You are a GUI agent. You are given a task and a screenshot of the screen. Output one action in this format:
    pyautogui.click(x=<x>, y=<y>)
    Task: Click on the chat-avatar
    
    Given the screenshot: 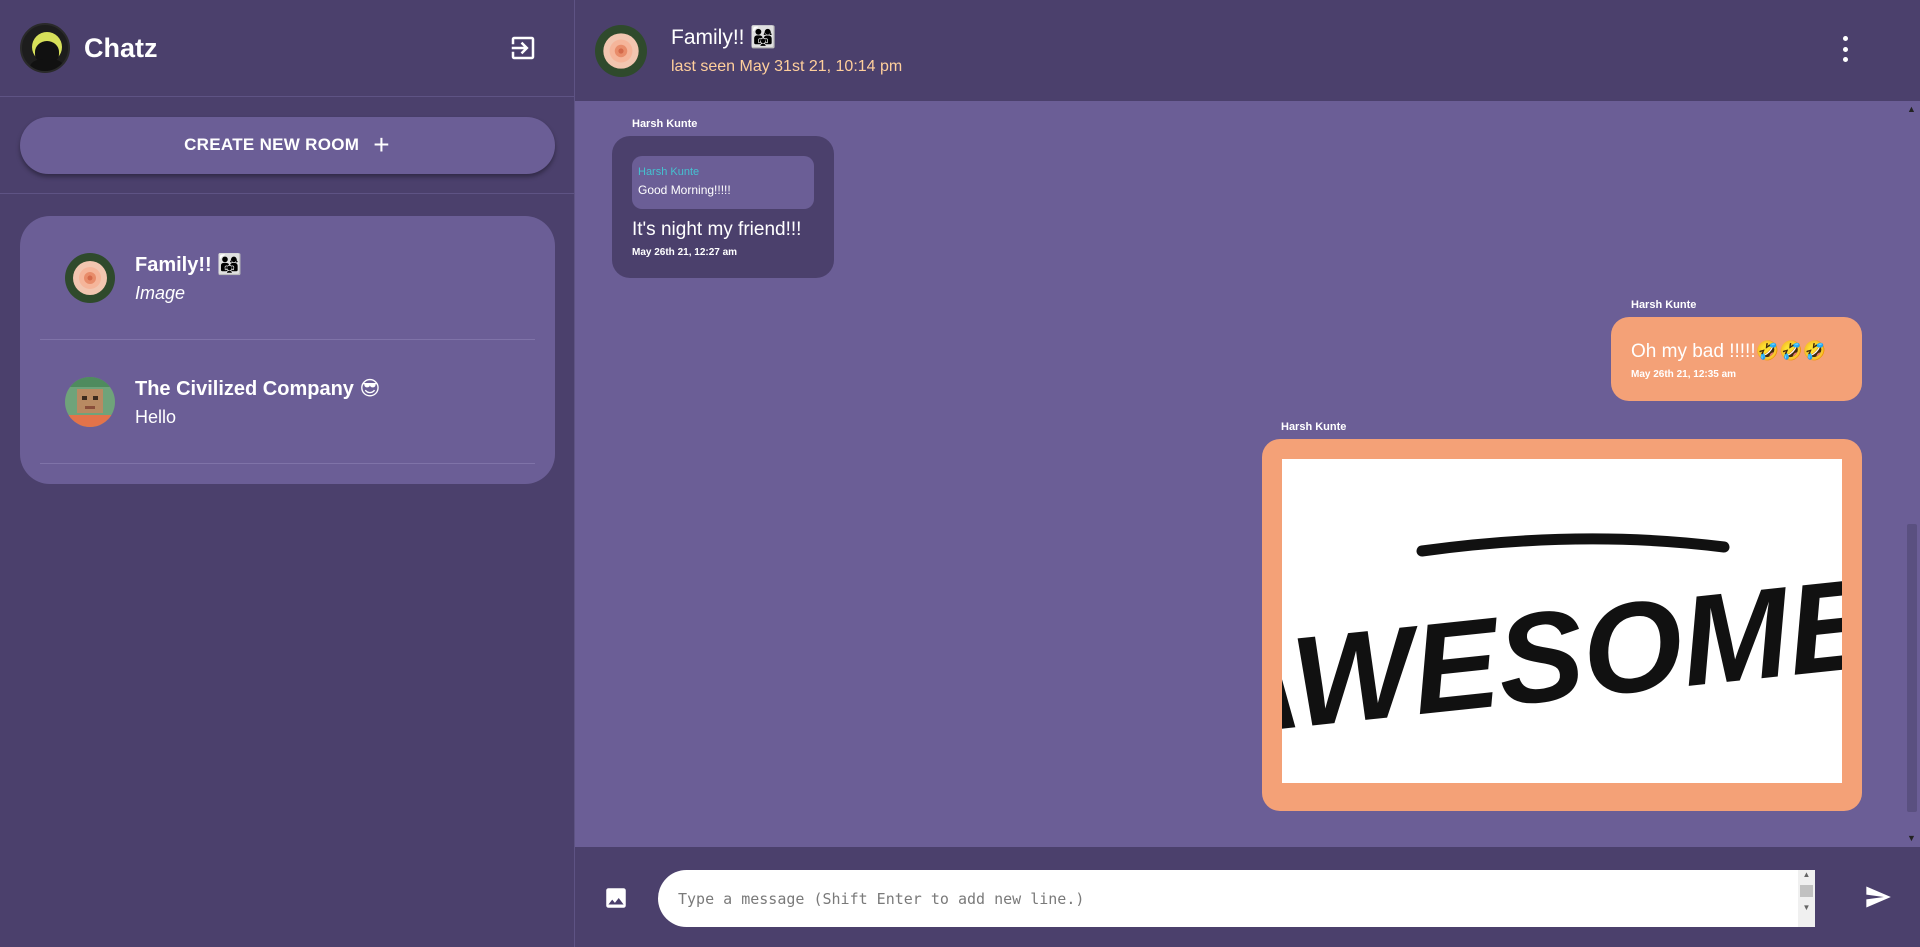 What is the action you would take?
    pyautogui.click(x=621, y=50)
    